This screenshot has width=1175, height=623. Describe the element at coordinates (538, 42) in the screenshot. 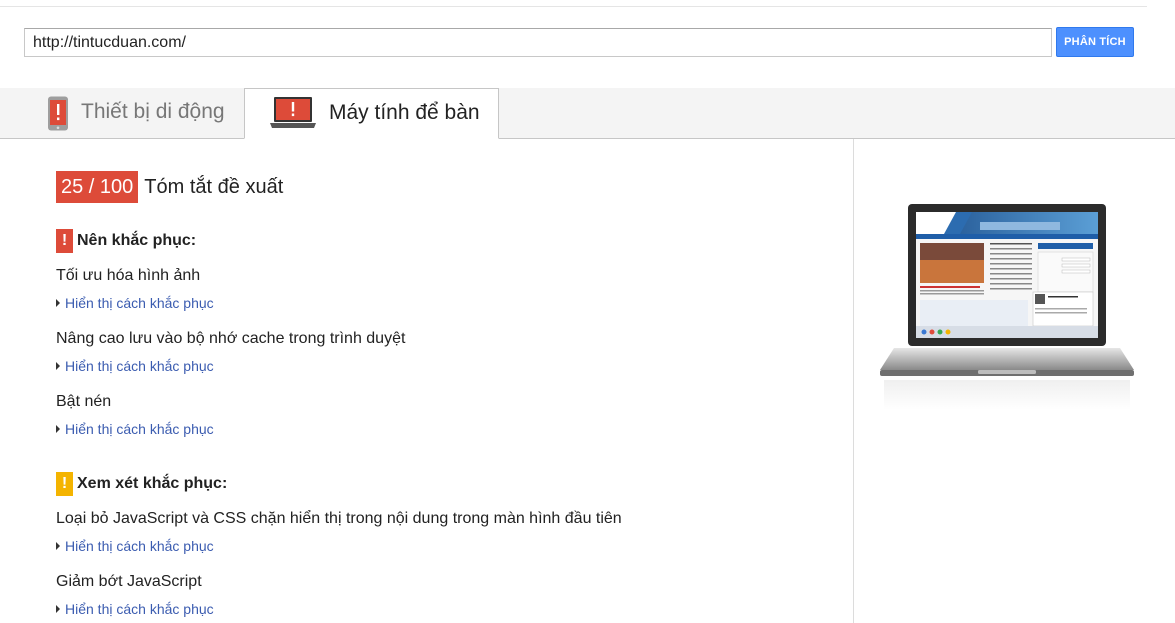

I see `url-input` at that location.